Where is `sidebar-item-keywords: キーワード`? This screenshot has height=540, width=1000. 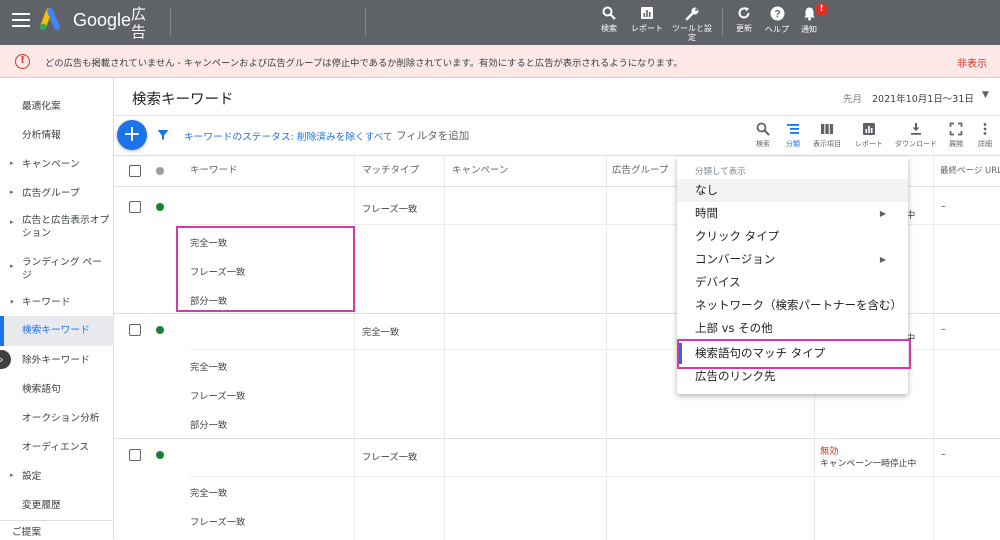 sidebar-item-keywords: キーワード is located at coordinates (57, 302).